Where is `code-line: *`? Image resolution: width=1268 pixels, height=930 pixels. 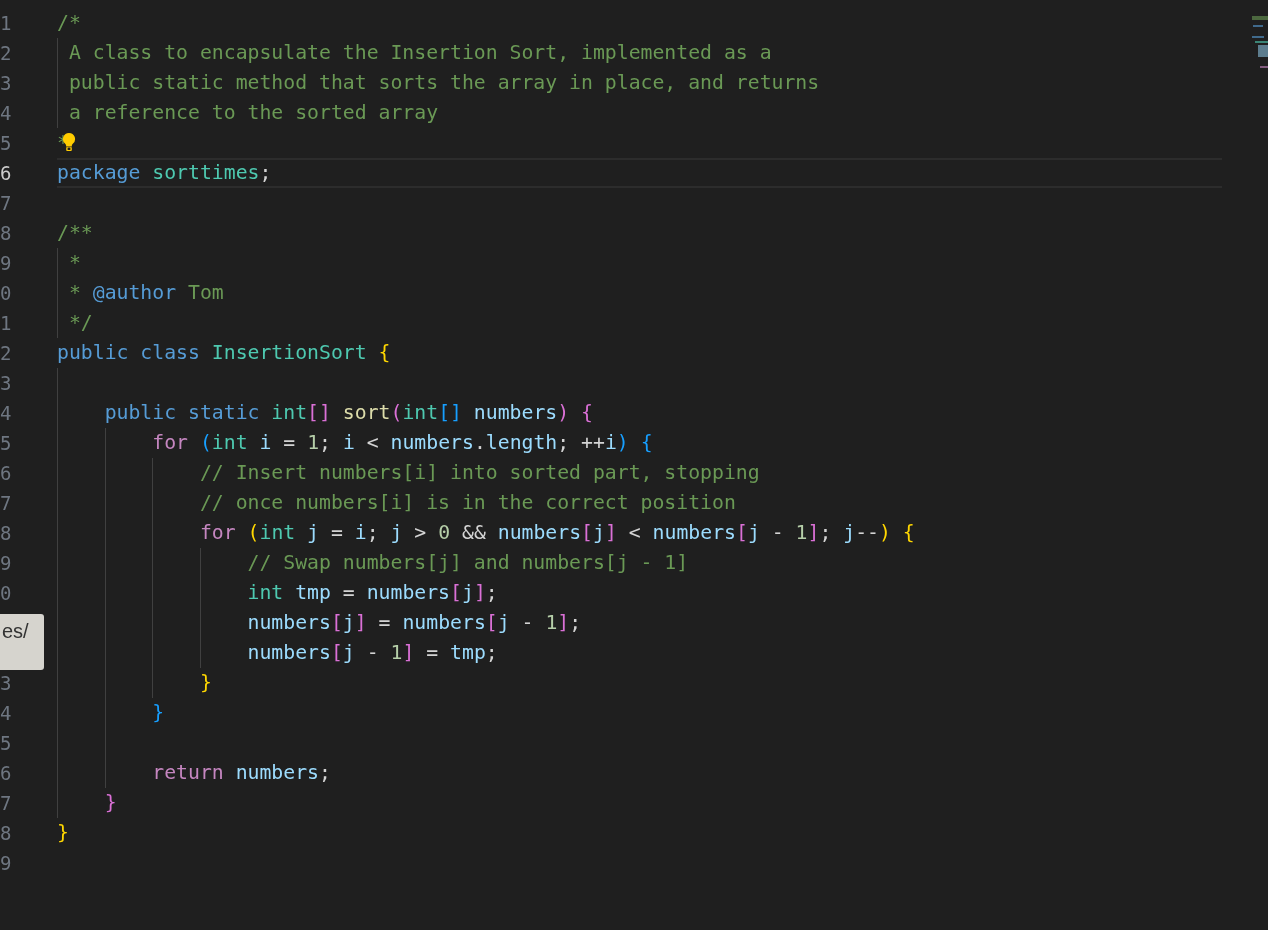
code-line: * is located at coordinates (74, 263).